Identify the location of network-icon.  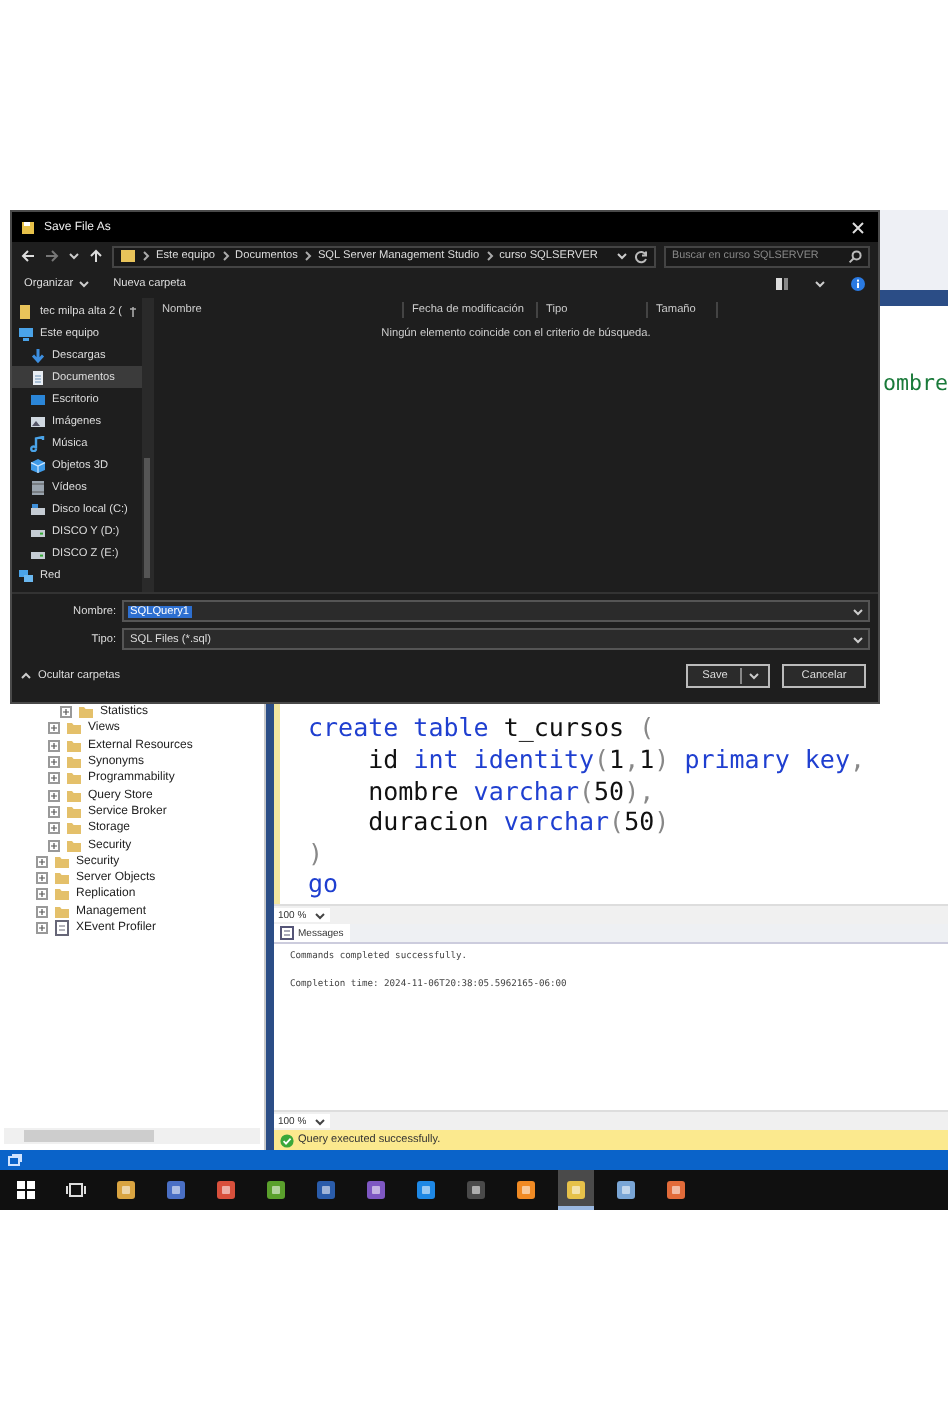
(26, 575).